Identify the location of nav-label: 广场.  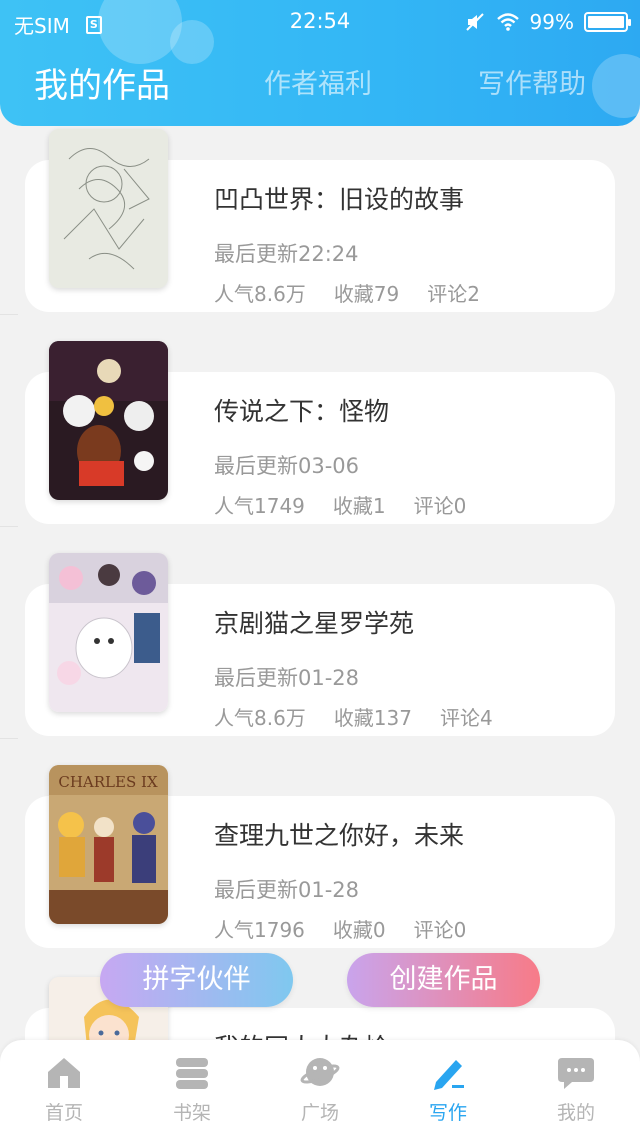
(319, 1113).